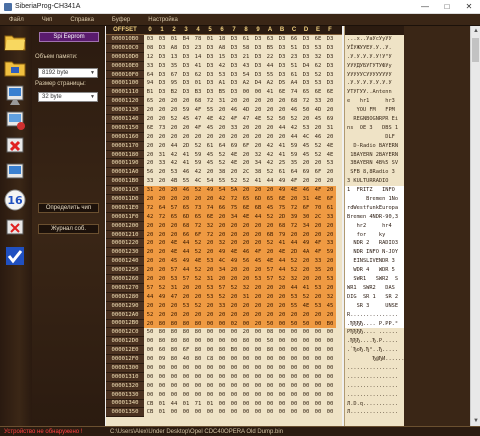 This screenshot has width=480, height=436. I want to click on hex-byte: 78, so click(198, 39).